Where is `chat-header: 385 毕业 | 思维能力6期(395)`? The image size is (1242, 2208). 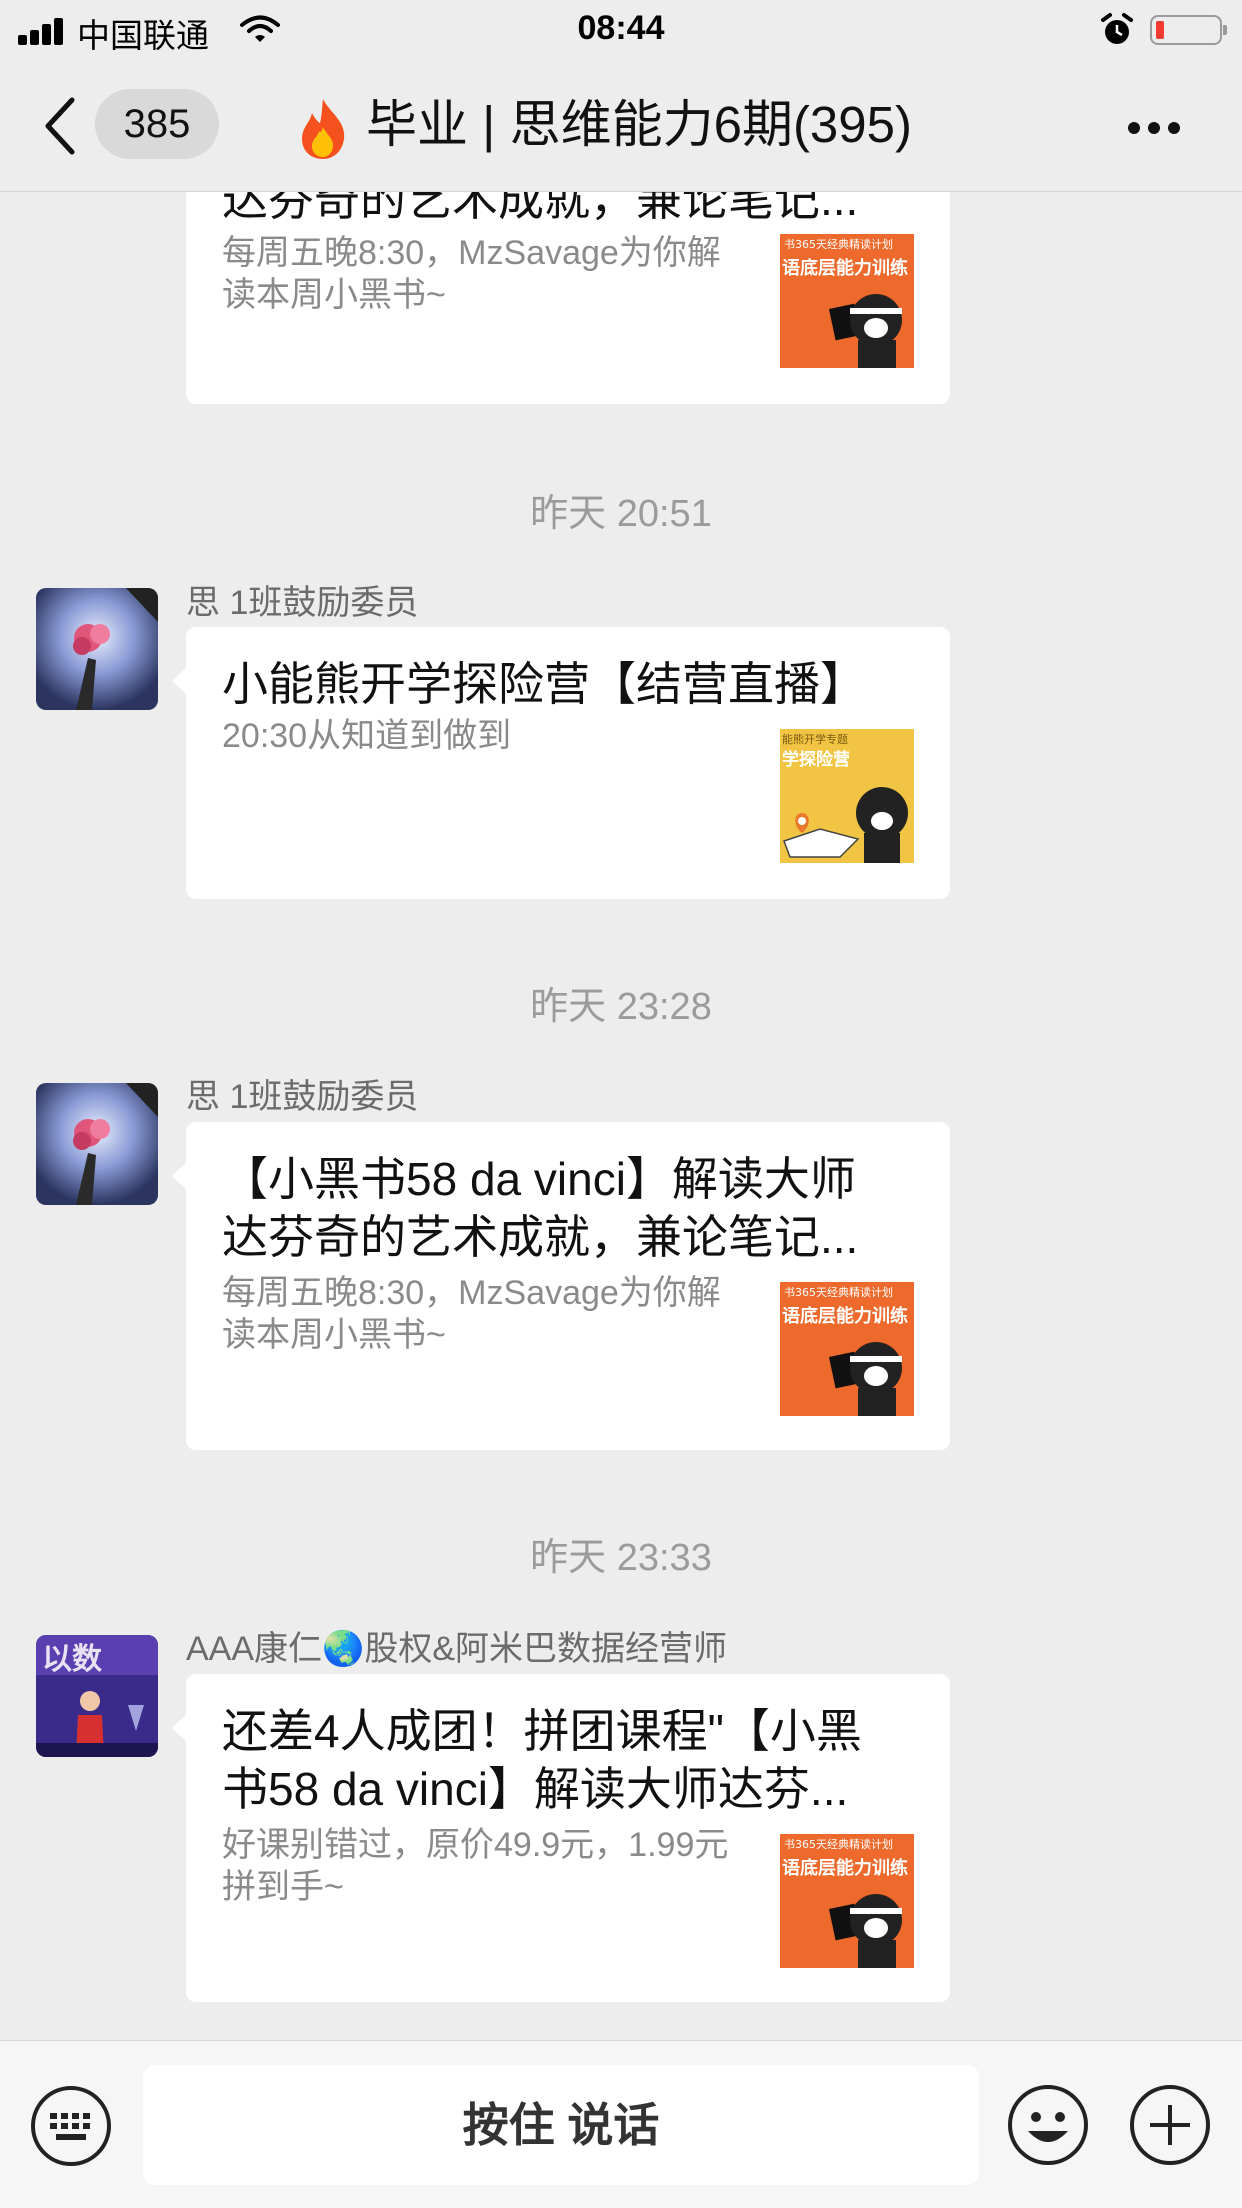 chat-header: 385 毕业 | 思维能力6期(395) is located at coordinates (621, 126).